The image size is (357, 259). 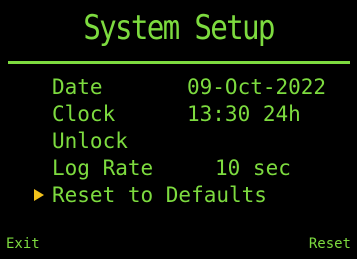 I want to click on menu-item-label: Date, so click(x=77, y=87).